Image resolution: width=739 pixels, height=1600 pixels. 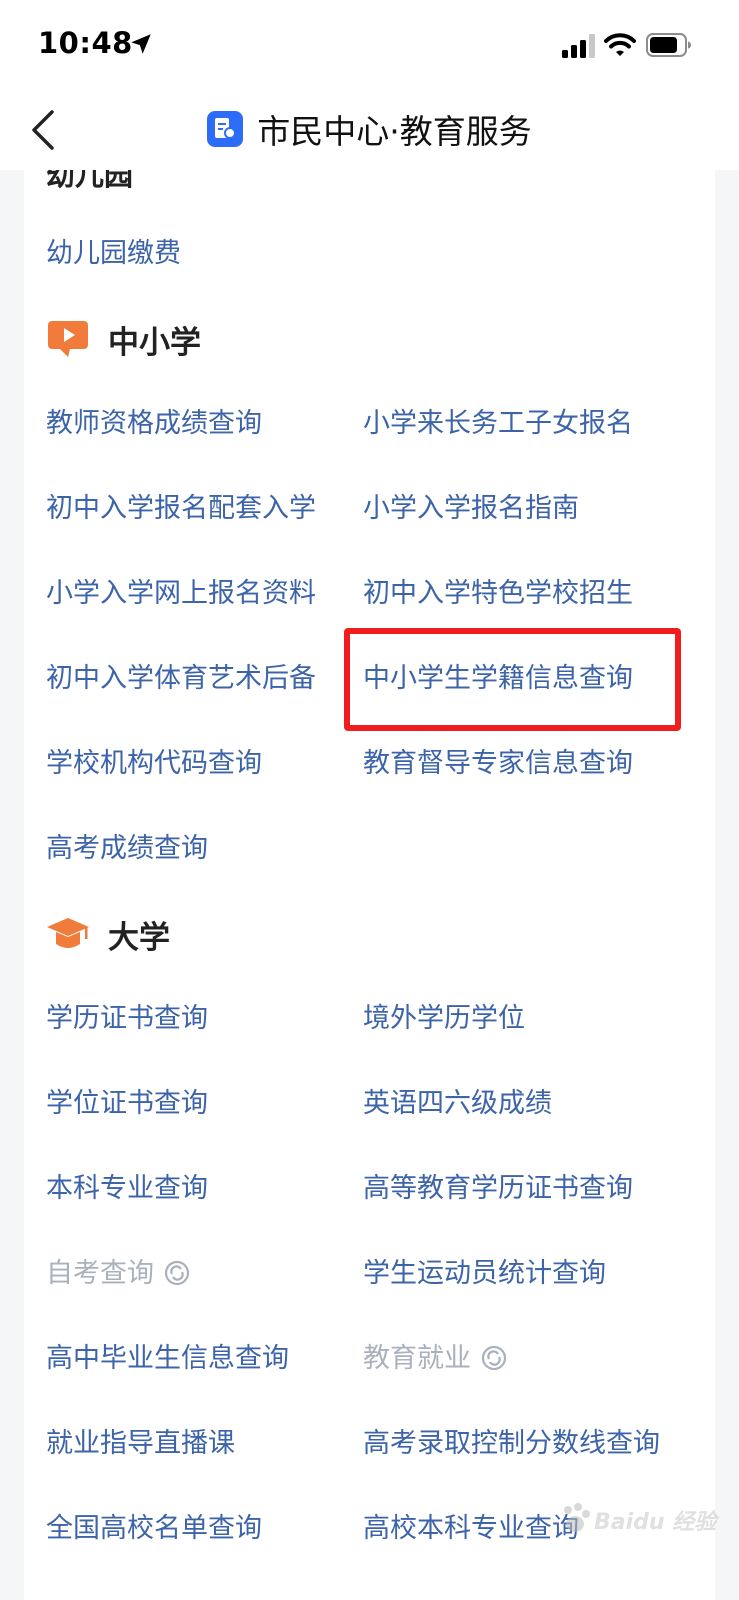 I want to click on service-link: 教育督导专家信息查询, so click(x=498, y=764).